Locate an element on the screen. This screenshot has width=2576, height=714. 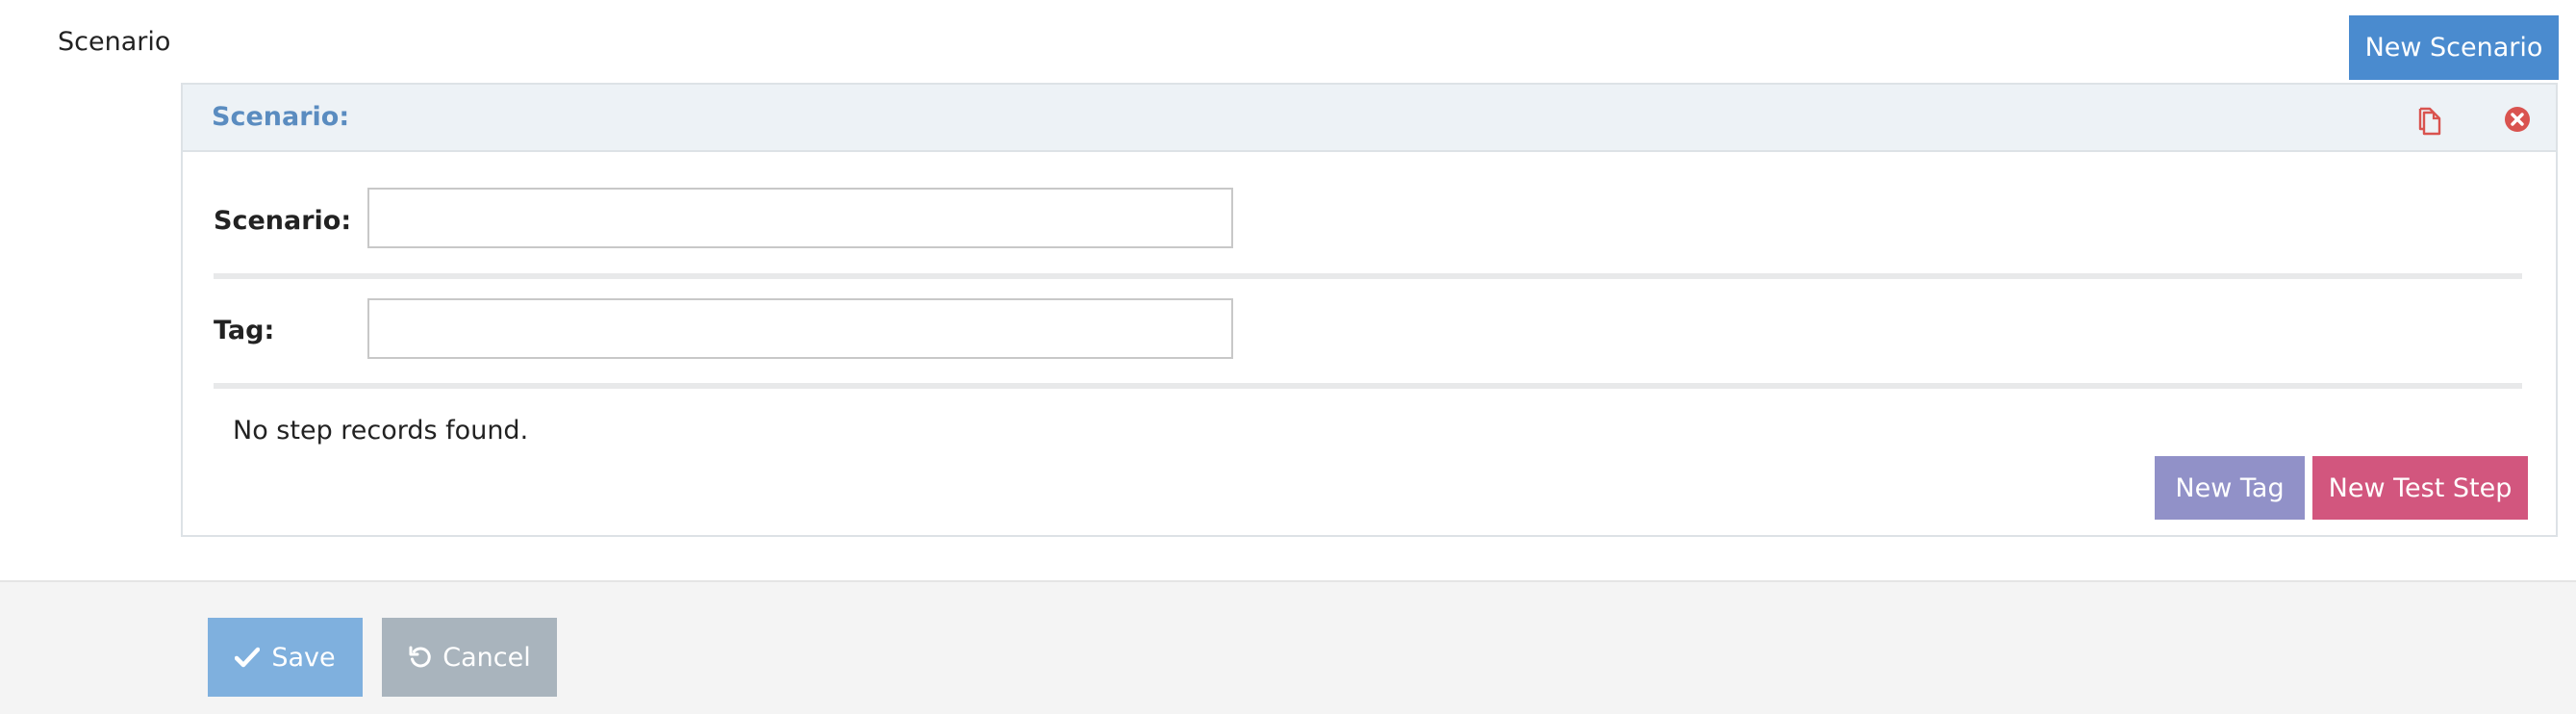
panel-header: Scenario: is located at coordinates (1369, 119).